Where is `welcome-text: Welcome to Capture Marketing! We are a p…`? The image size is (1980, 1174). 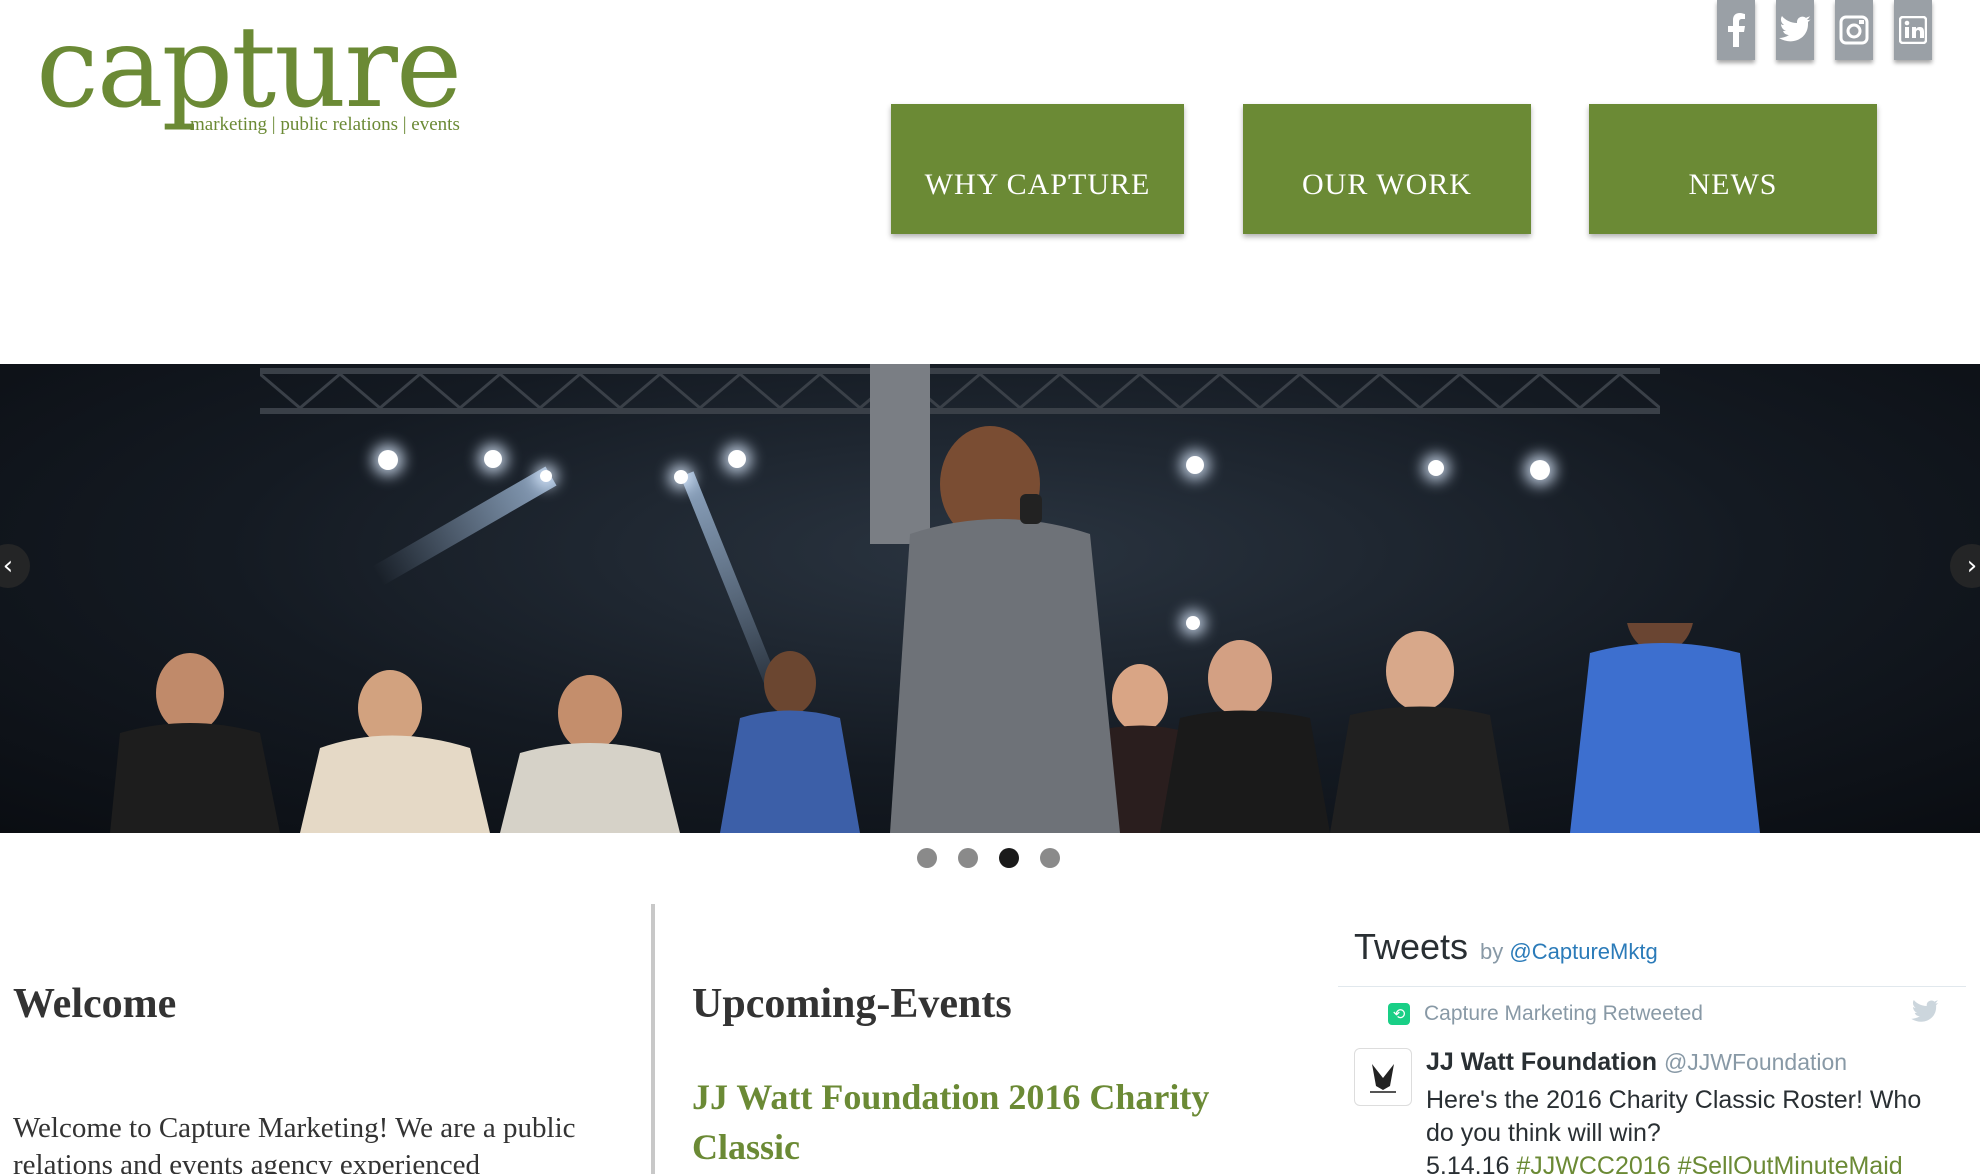 welcome-text: Welcome to Capture Marketing! We are a p… is located at coordinates (294, 1143).